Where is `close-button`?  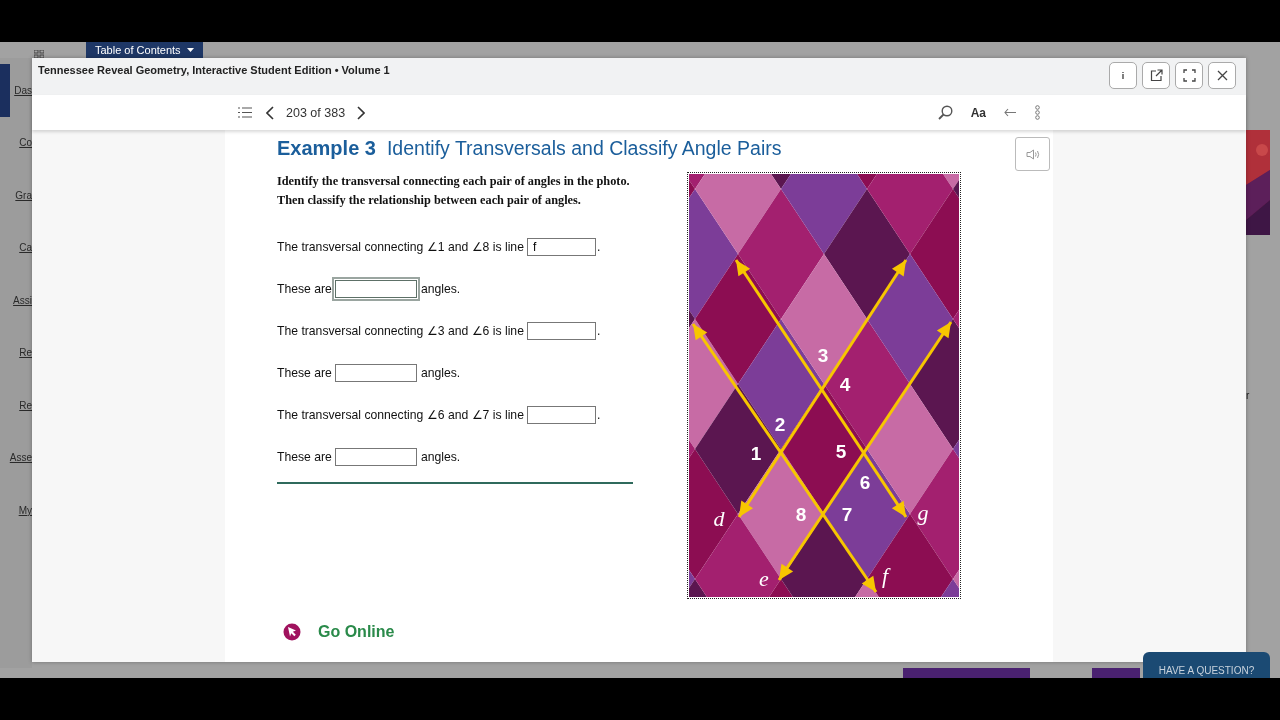
close-button is located at coordinates (1222, 75).